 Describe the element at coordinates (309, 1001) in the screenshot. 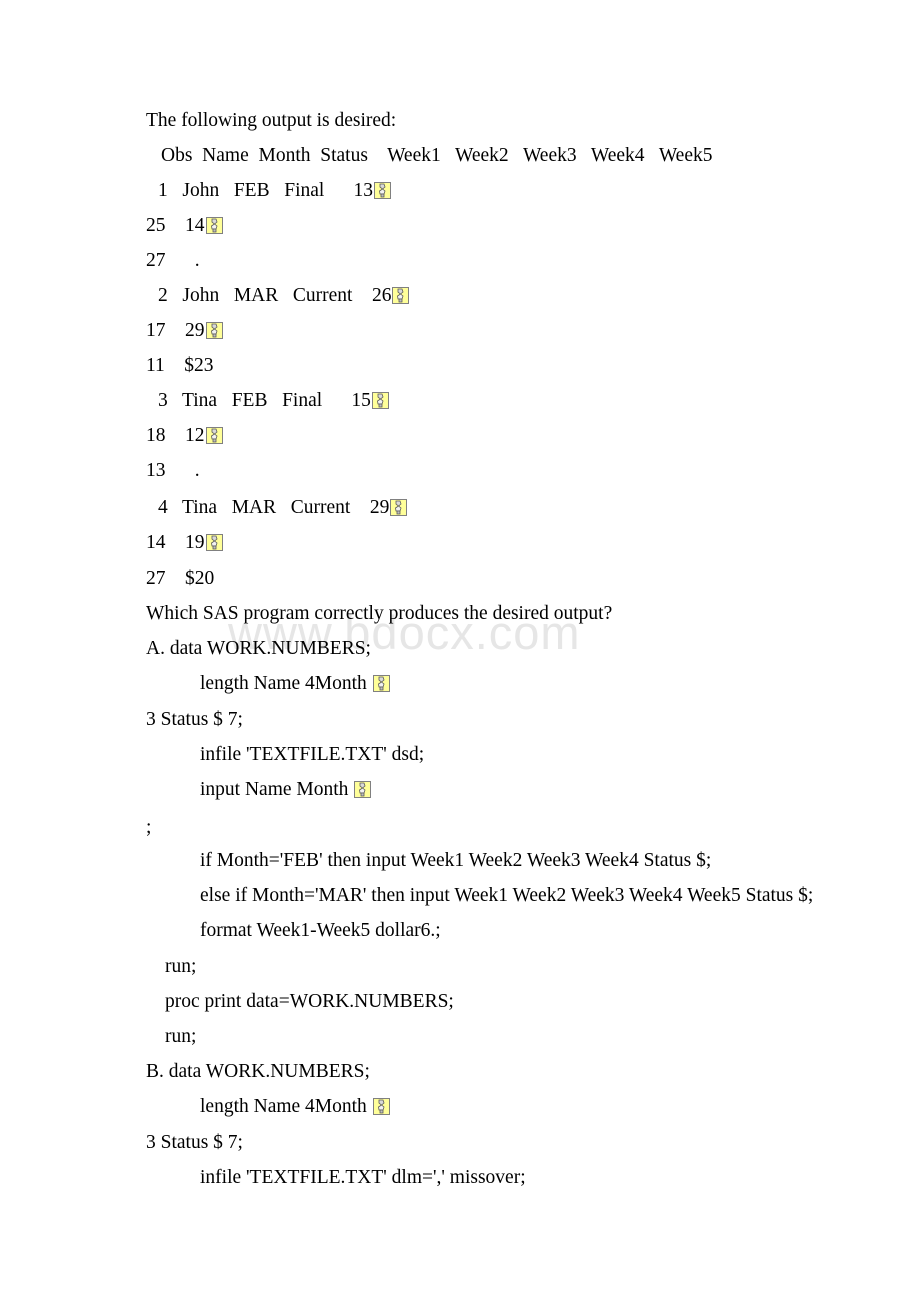

I see `choice-a-line: proc print data=WORK.NUMBERS;` at that location.